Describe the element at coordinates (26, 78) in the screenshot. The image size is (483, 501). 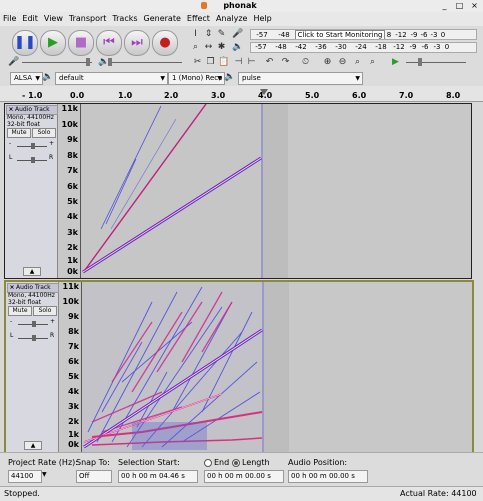
I see `audio-host-select: ALSA ▼` at that location.